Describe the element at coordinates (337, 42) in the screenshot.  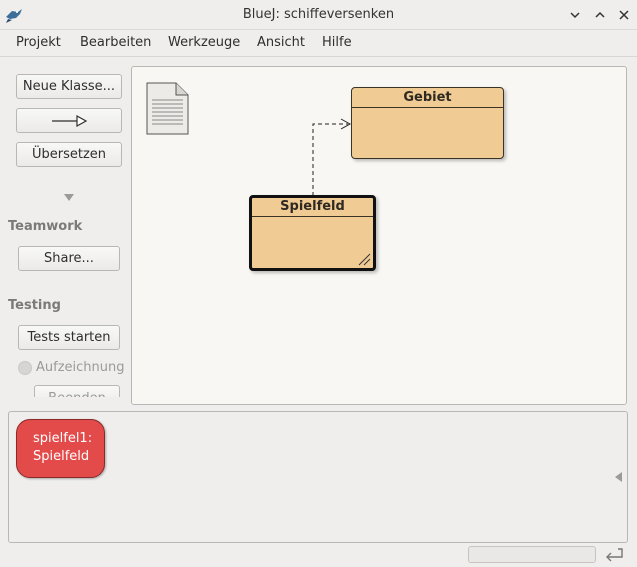
I see `menu-hilfe: Hilfe` at that location.